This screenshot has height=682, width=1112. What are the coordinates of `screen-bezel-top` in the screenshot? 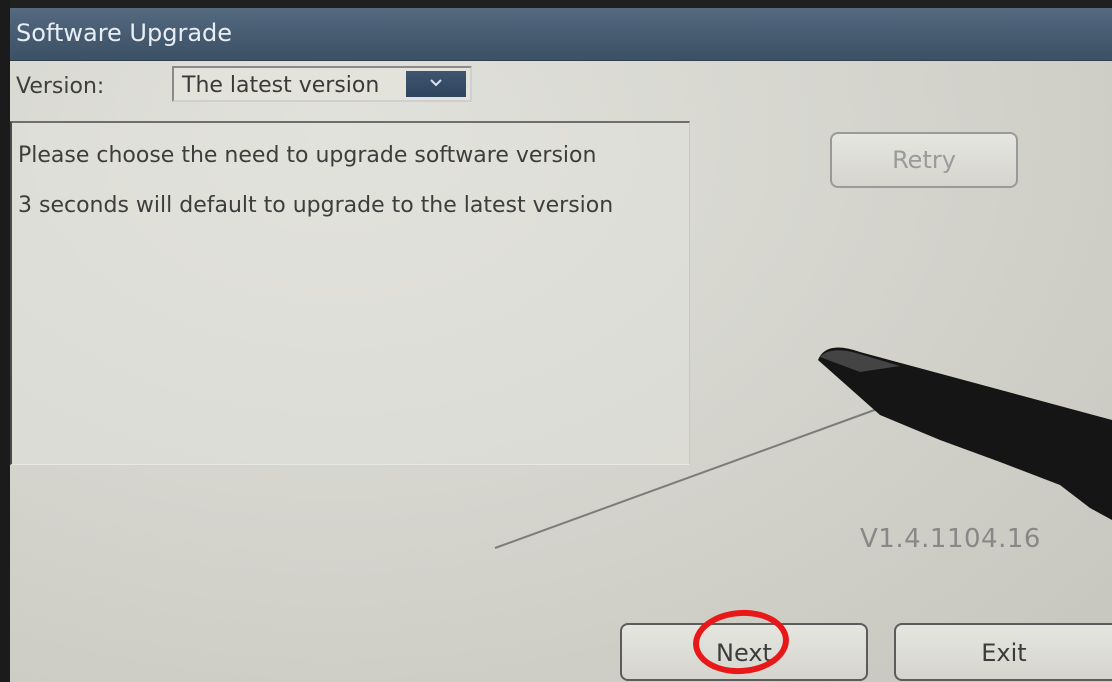 It's located at (556, 4).